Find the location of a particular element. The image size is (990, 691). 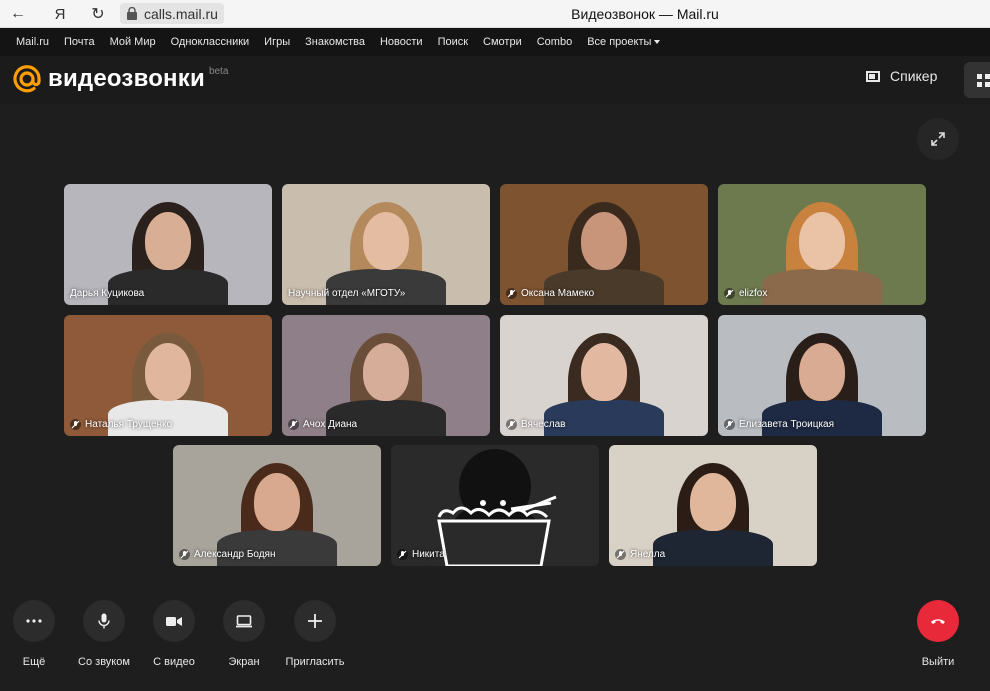

participant-tile: Ачох Диана is located at coordinates (386, 375).